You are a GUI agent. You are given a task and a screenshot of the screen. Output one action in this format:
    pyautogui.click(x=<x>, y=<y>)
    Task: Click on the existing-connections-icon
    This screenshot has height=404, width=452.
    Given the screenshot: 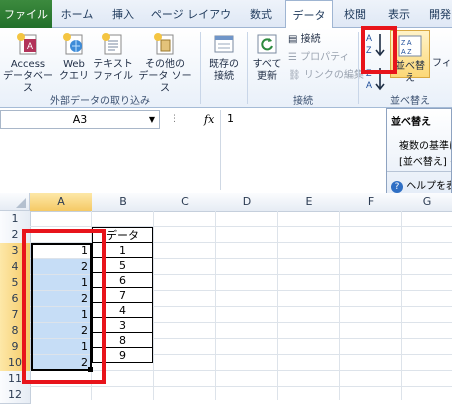 What is the action you would take?
    pyautogui.click(x=224, y=44)
    